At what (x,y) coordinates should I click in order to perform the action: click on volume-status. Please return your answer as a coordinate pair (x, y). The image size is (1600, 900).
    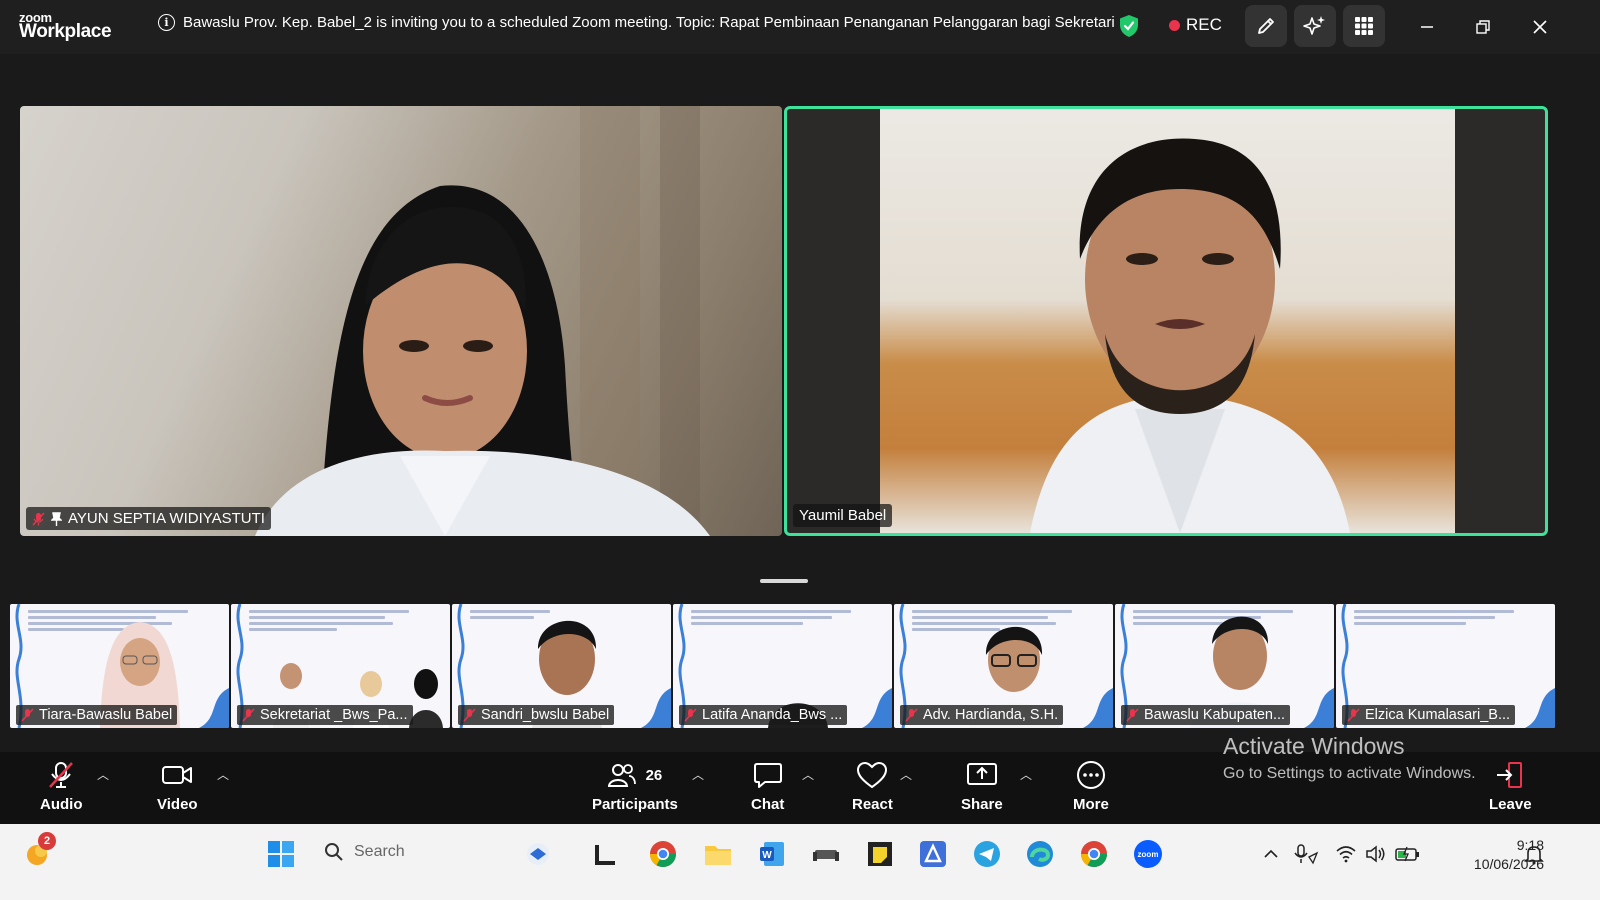
    Looking at the image, I should click on (1376, 854).